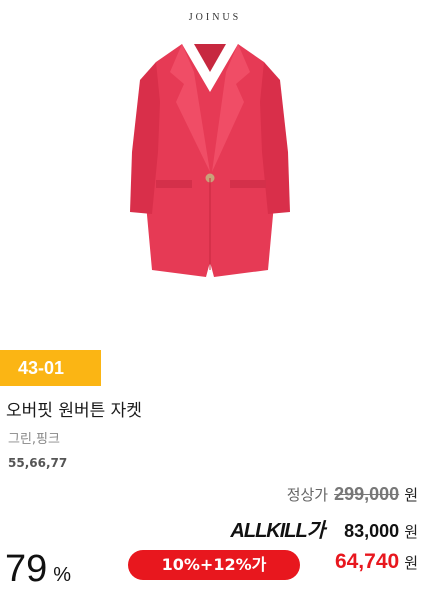 This screenshot has height=600, width=430. Describe the element at coordinates (367, 561) in the screenshot. I see `final-price: 64,740` at that location.